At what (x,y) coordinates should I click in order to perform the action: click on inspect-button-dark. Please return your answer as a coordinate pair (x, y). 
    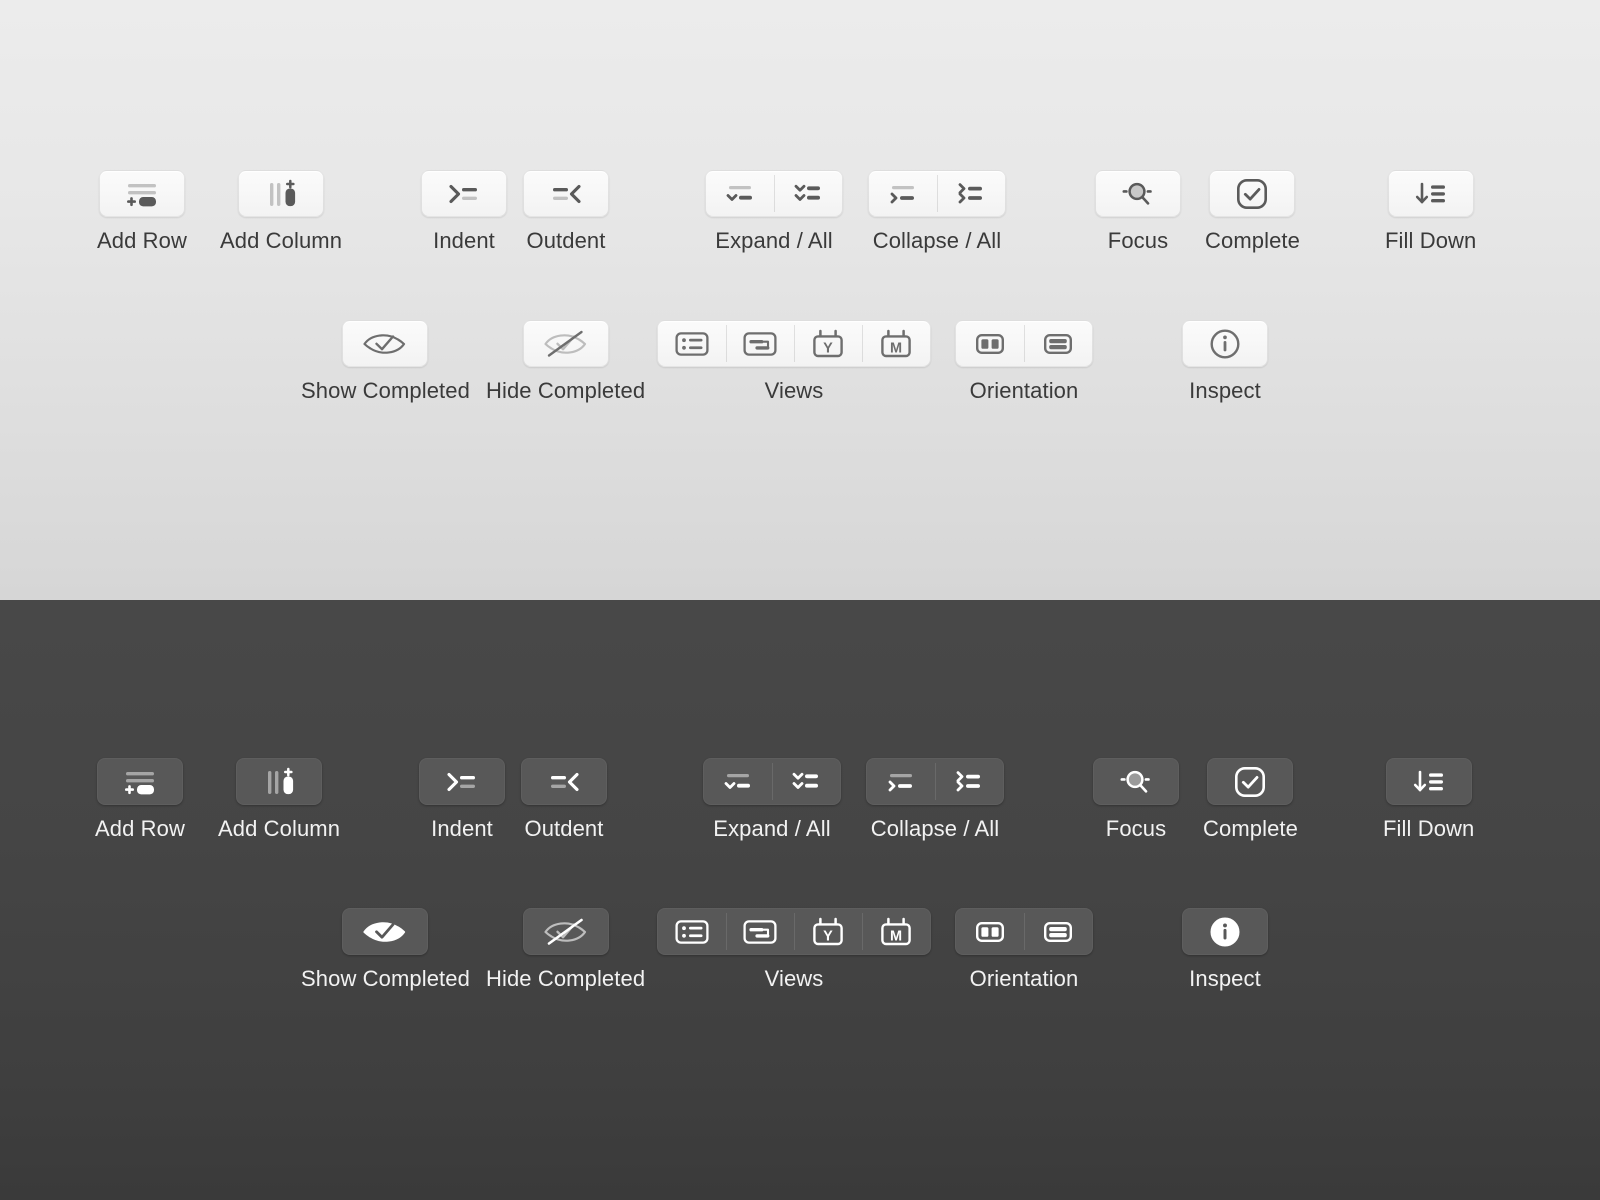
    Looking at the image, I should click on (1225, 931).